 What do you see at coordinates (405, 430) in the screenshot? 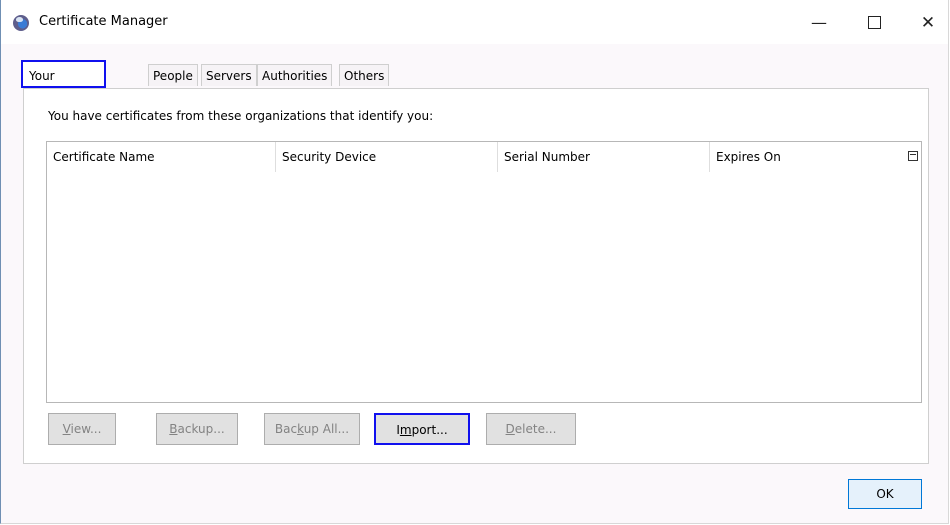
I see `import-button-accesskey: m` at bounding box center [405, 430].